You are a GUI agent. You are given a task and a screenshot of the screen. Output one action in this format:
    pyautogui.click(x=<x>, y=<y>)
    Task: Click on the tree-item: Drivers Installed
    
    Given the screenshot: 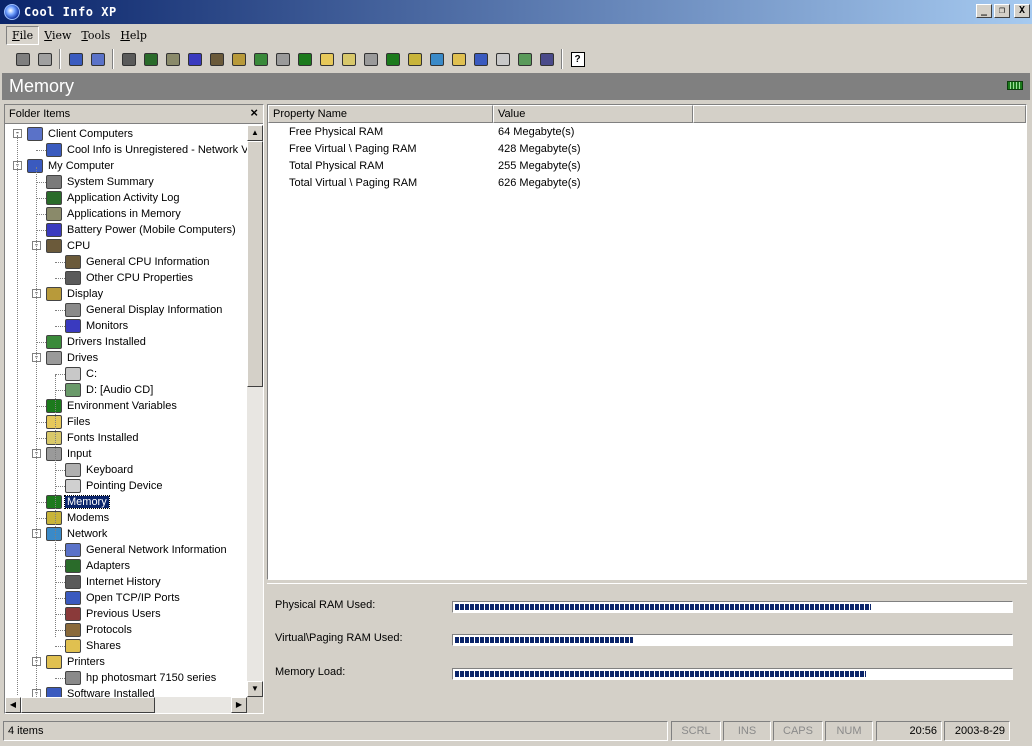 What is the action you would take?
    pyautogui.click(x=97, y=342)
    